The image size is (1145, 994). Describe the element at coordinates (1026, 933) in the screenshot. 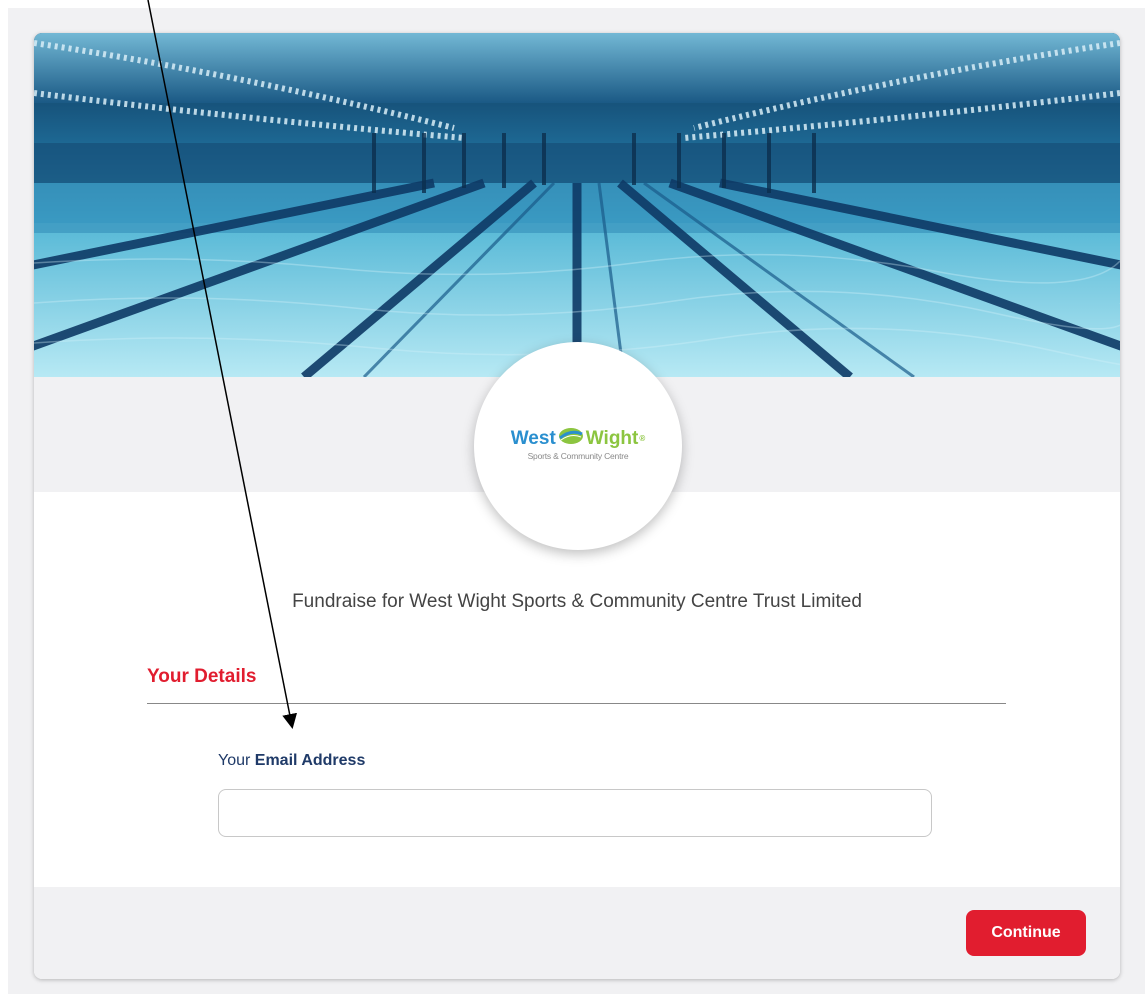

I see `continue-button: Continue` at that location.